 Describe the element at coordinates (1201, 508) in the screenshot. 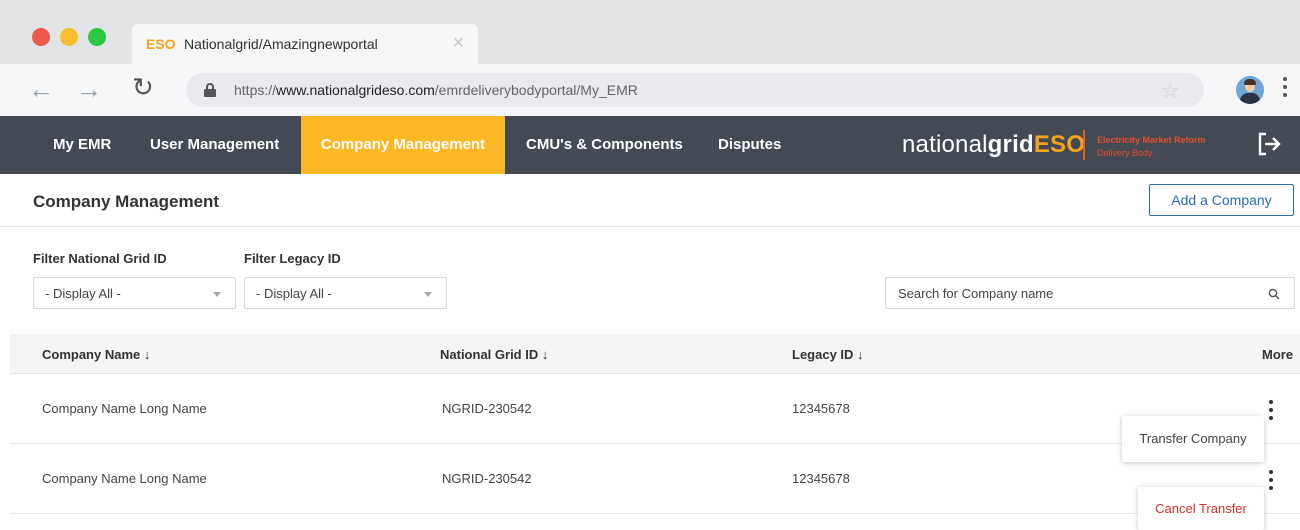

I see `cancel-transfer-menu-item: Cancel Transfer` at that location.